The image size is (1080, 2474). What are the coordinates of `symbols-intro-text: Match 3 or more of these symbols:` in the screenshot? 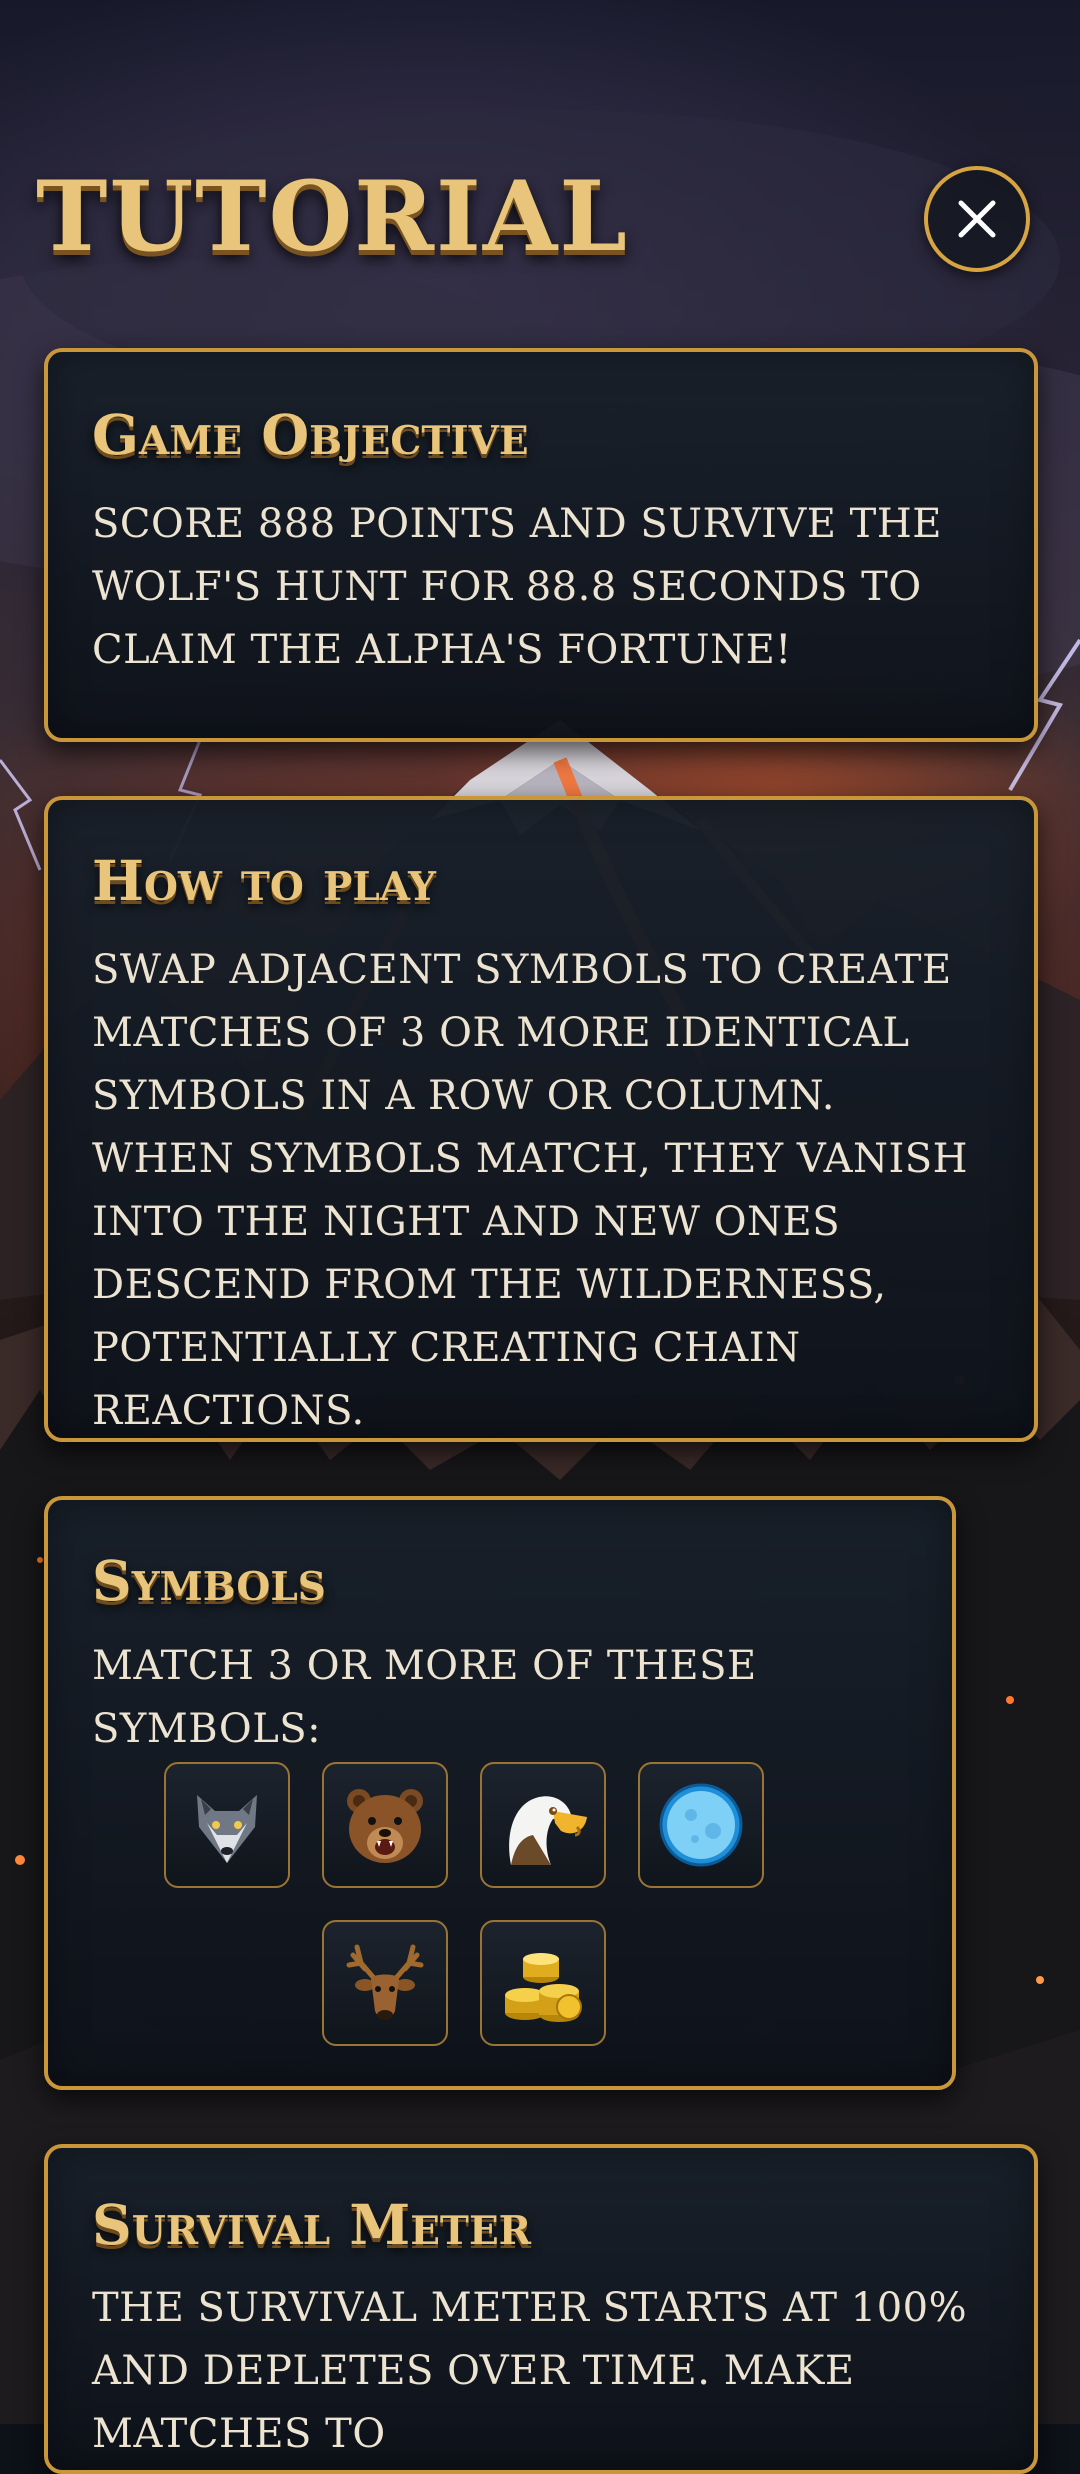 It's located at (424, 1697).